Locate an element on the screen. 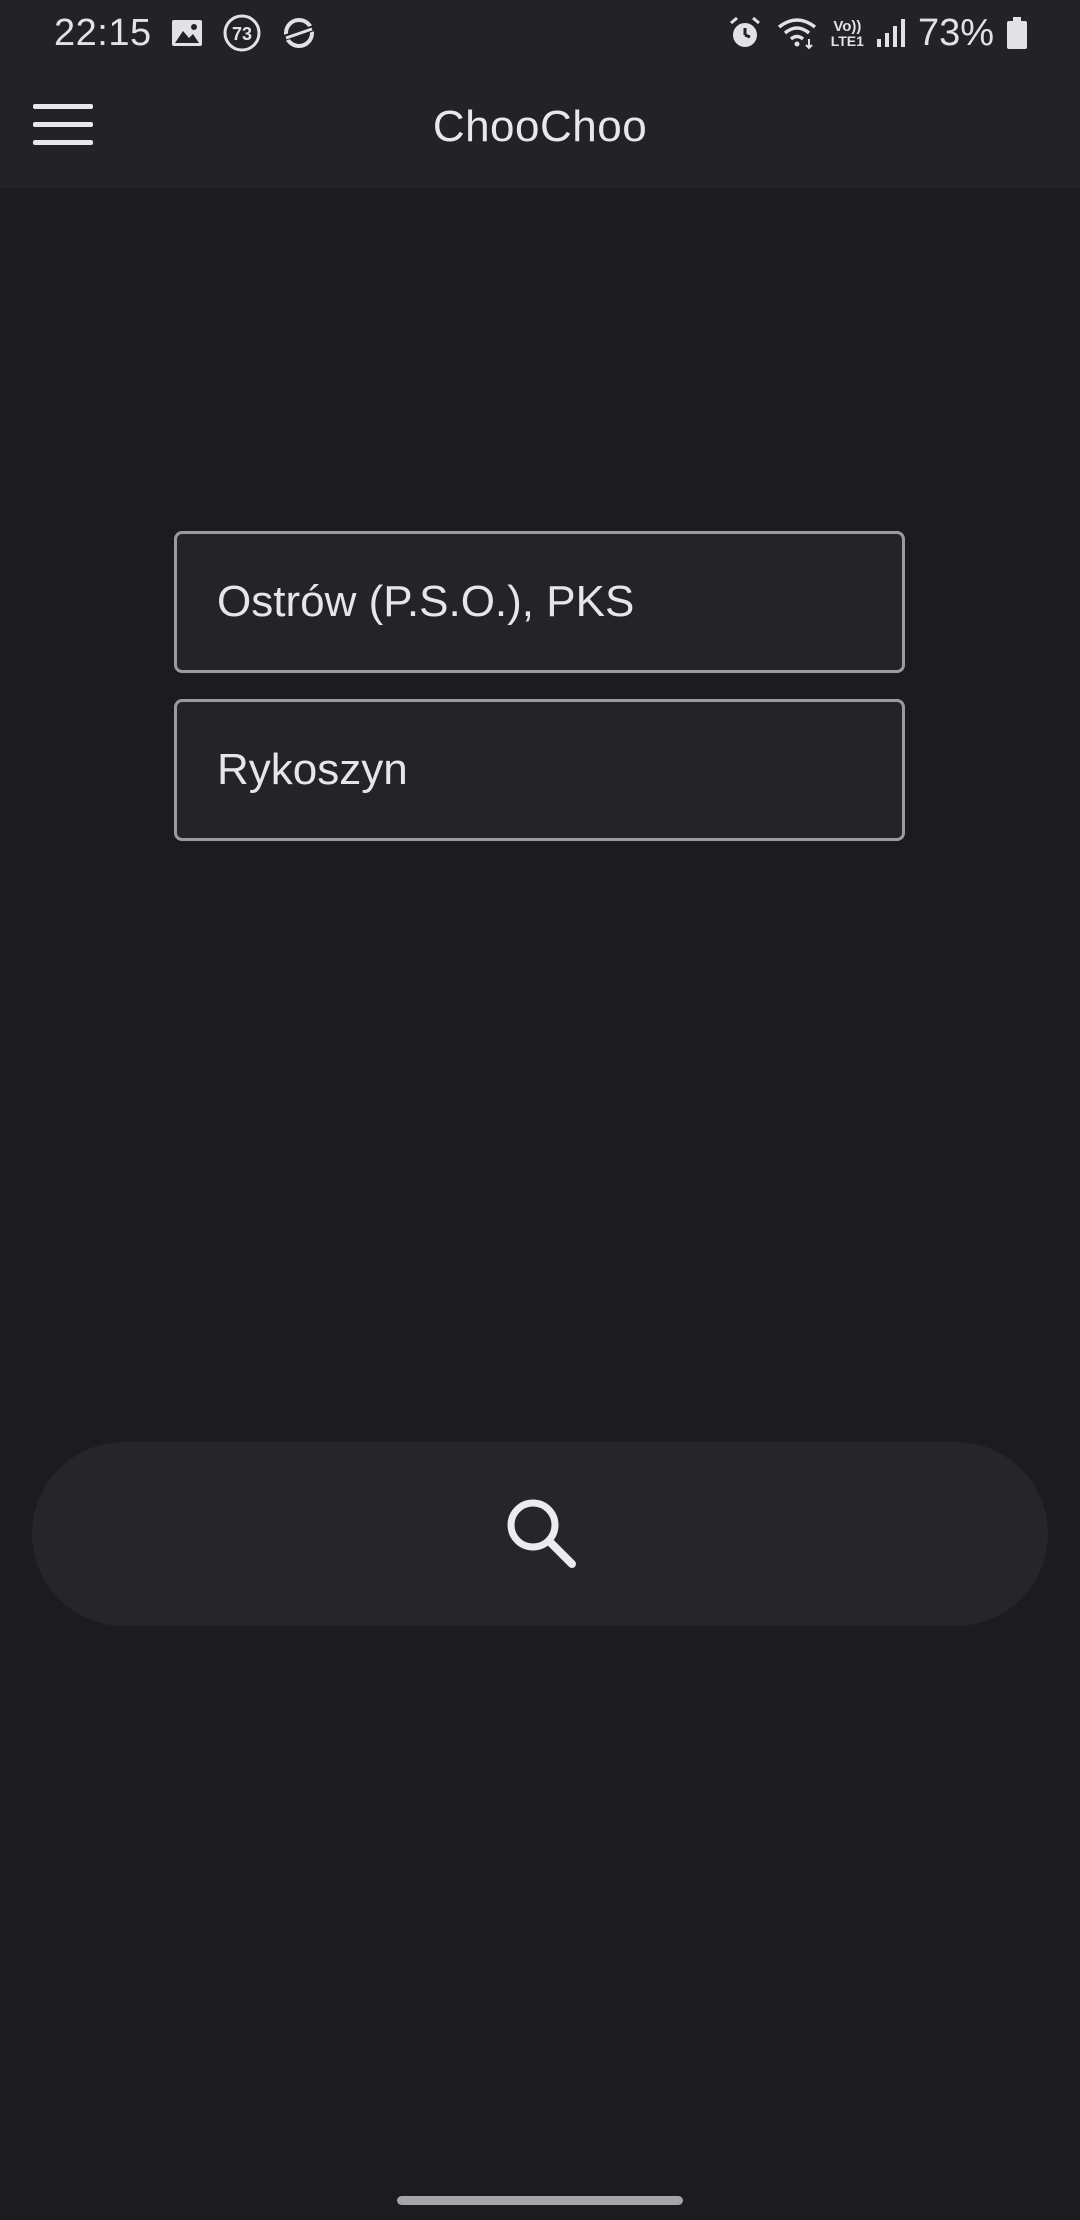 Image resolution: width=1080 pixels, height=2220 pixels. sync-icon is located at coordinates (299, 33).